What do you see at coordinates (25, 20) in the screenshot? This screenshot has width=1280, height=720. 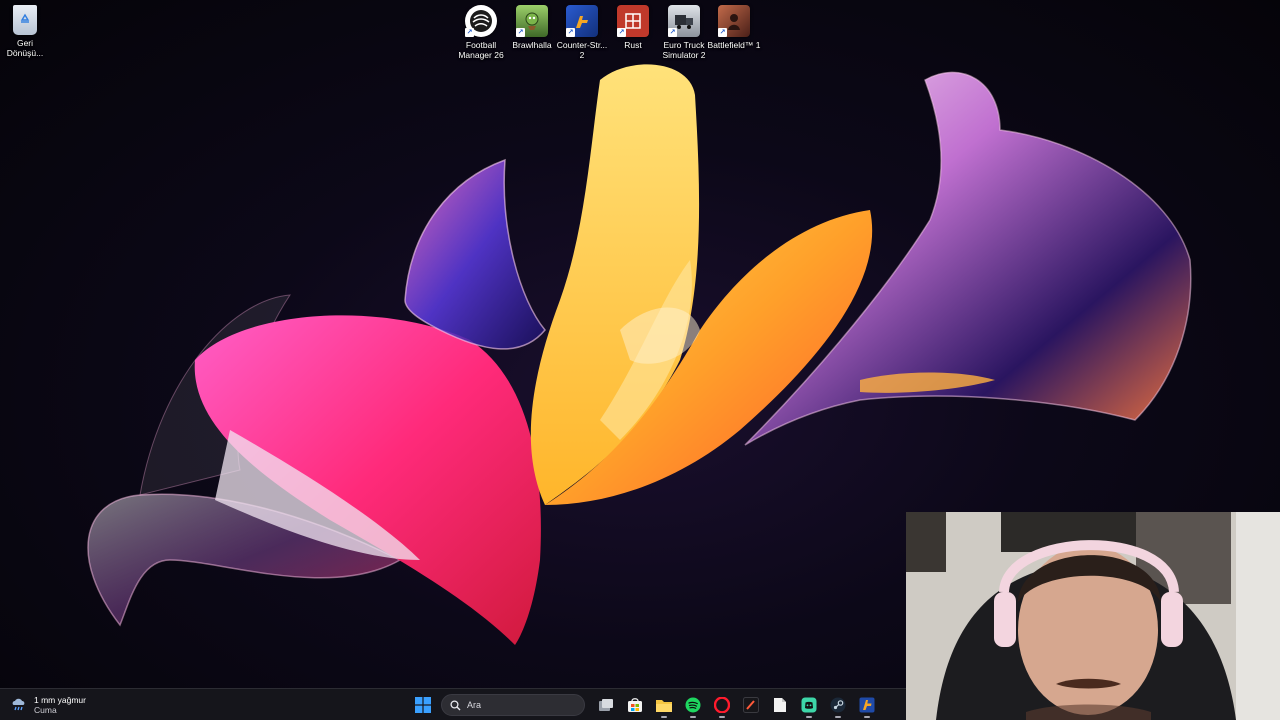 I see `recycle-bin-icon` at bounding box center [25, 20].